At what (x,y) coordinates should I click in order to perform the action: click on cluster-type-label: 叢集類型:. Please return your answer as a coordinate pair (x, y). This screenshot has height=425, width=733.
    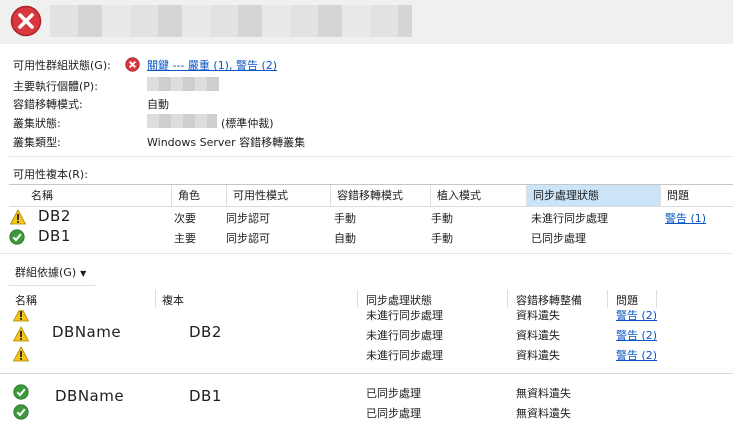
    Looking at the image, I should click on (37, 142).